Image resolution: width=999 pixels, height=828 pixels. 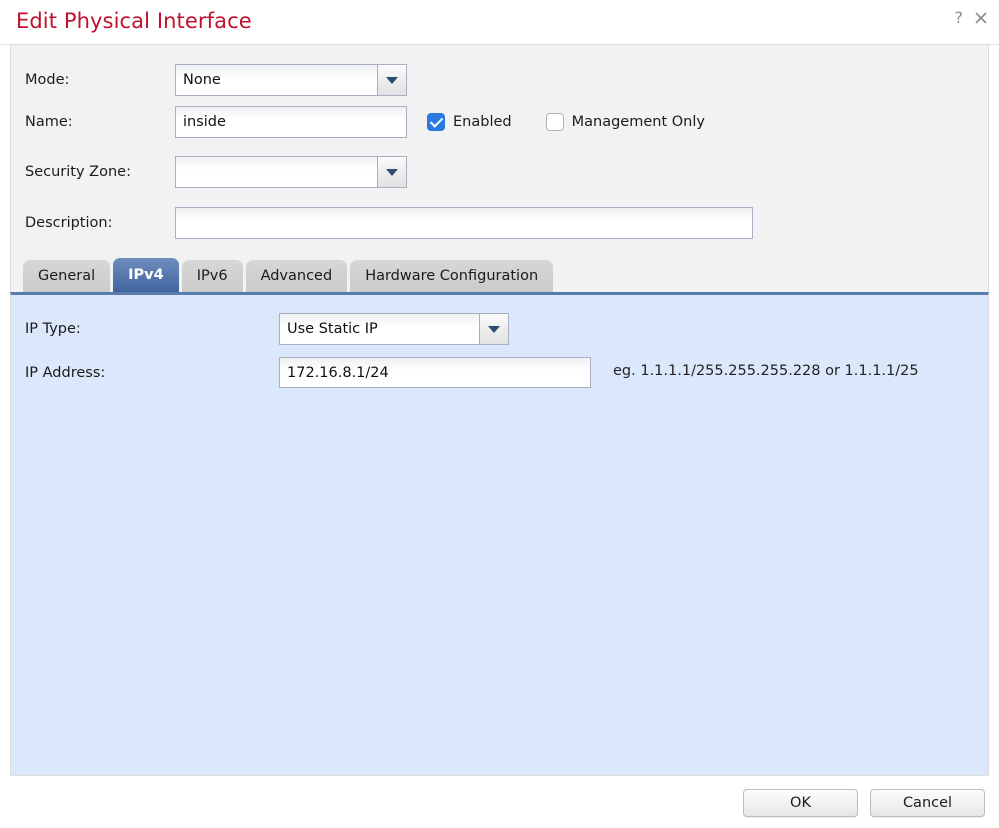 I want to click on security-zone-label: Security Zone:, so click(x=78, y=172).